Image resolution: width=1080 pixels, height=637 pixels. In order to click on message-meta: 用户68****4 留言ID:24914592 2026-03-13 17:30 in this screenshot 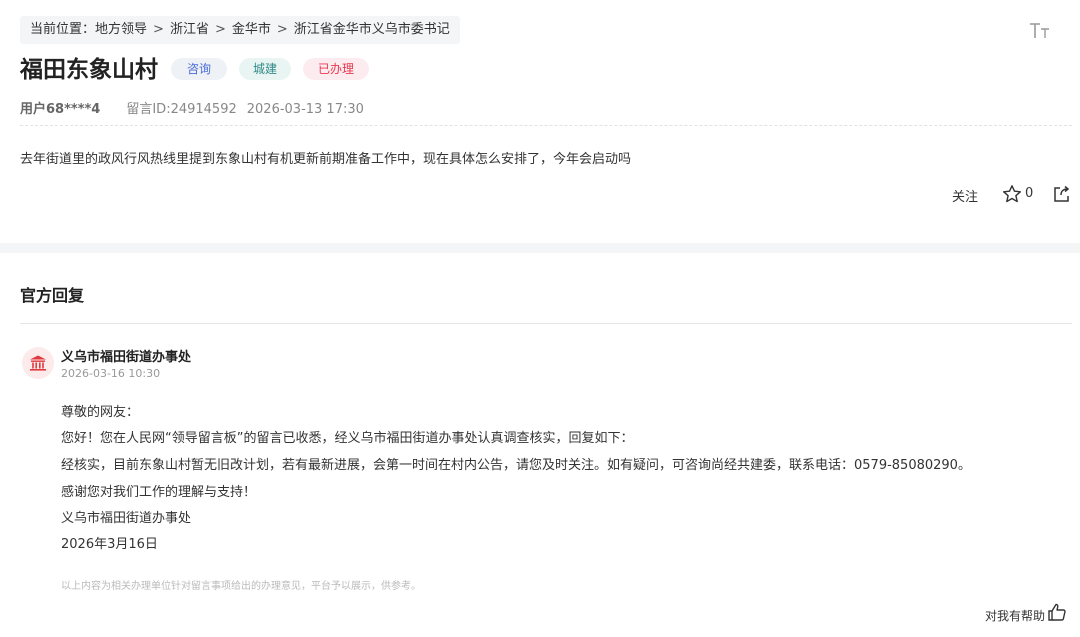, I will do `click(192, 107)`.